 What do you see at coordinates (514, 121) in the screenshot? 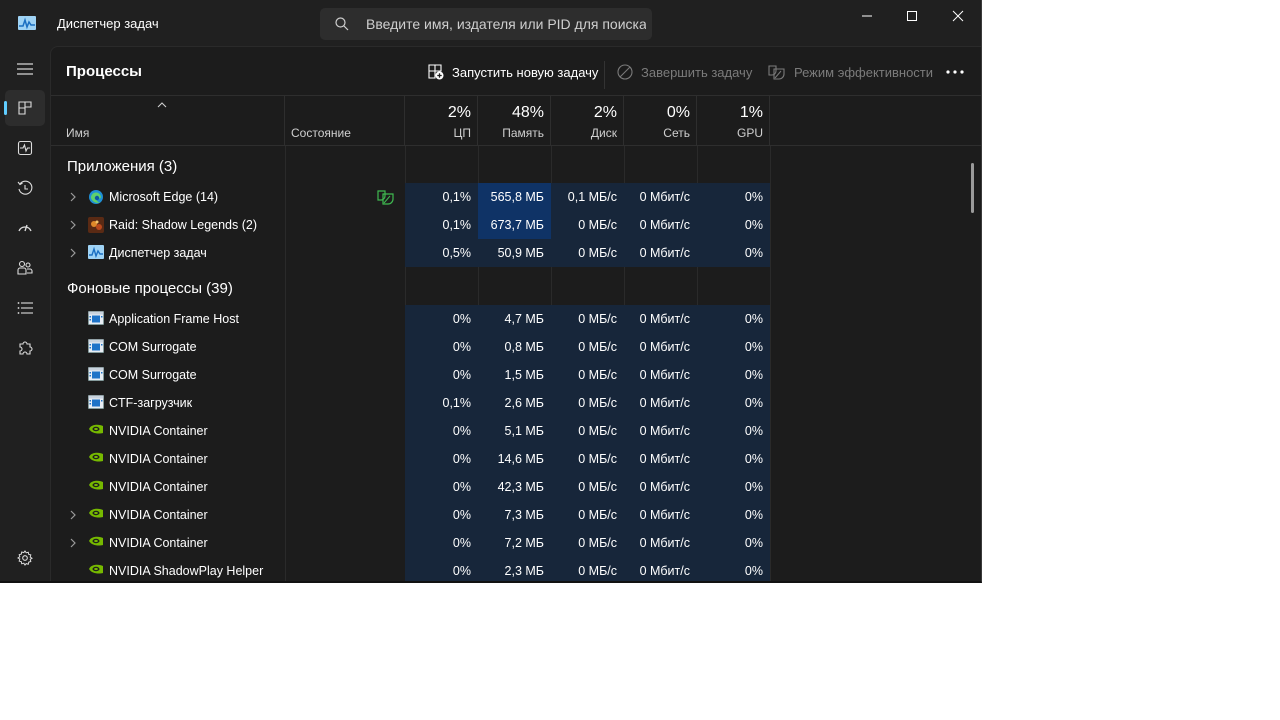
I see `column-header-memory: 48% Память` at bounding box center [514, 121].